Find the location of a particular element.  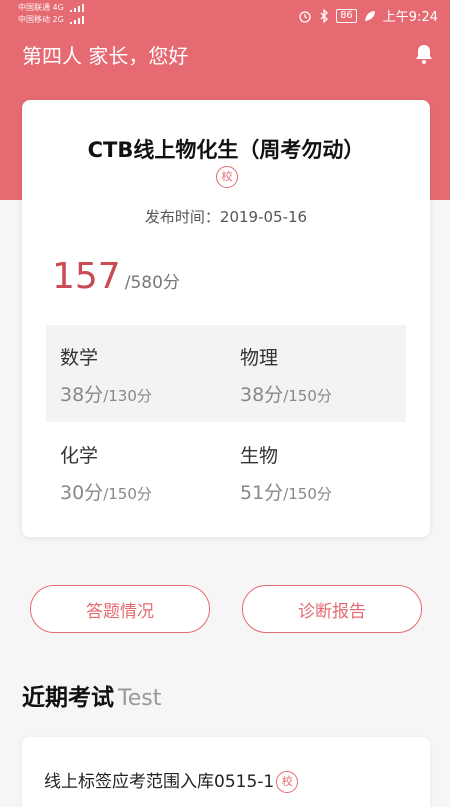

clock-time: 上午9:24 is located at coordinates (410, 17).